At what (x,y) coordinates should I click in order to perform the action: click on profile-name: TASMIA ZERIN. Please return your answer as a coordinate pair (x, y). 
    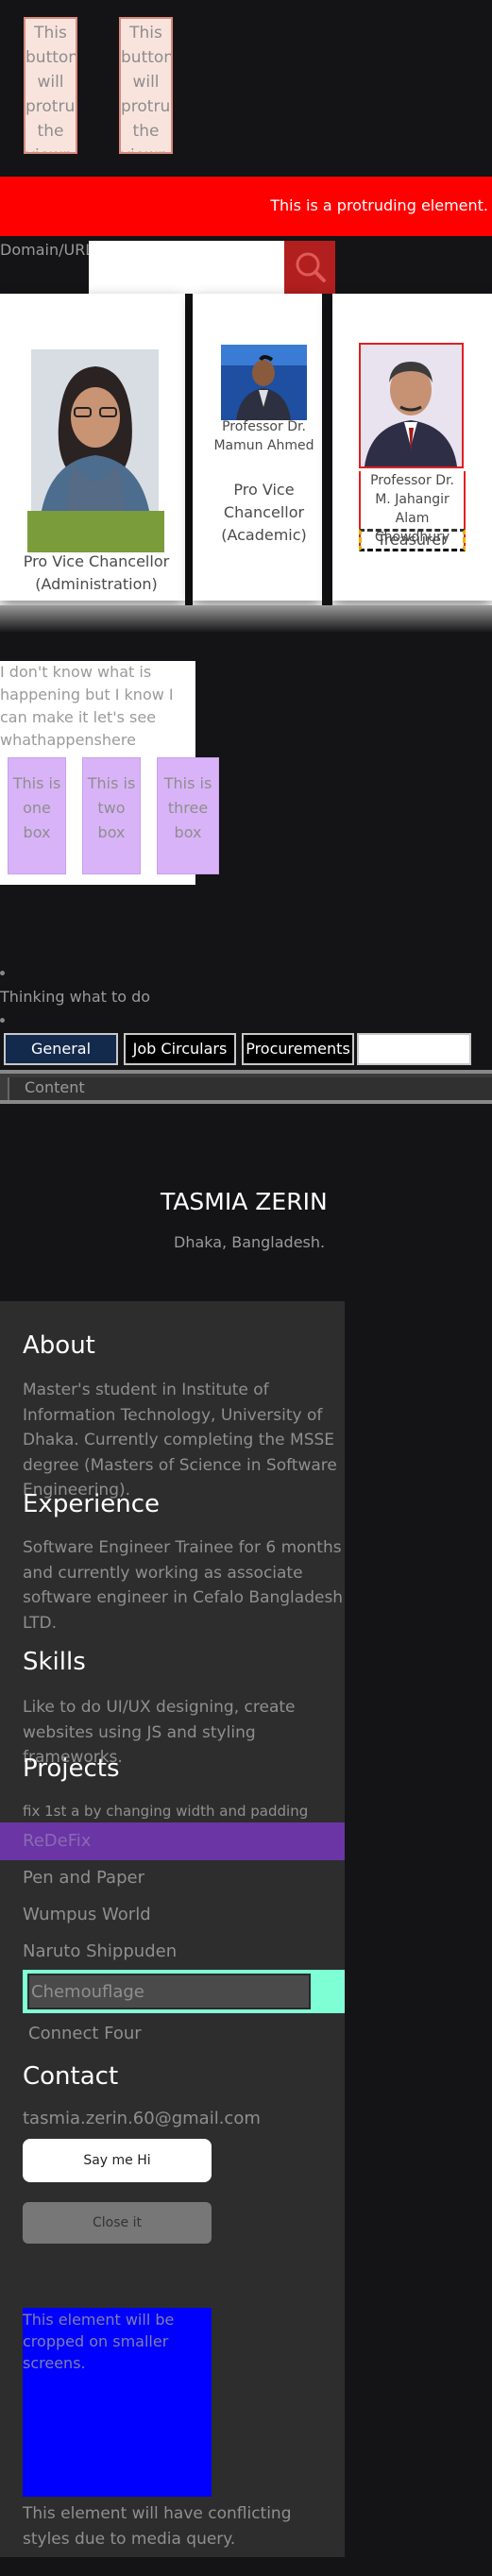
    Looking at the image, I should click on (244, 1201).